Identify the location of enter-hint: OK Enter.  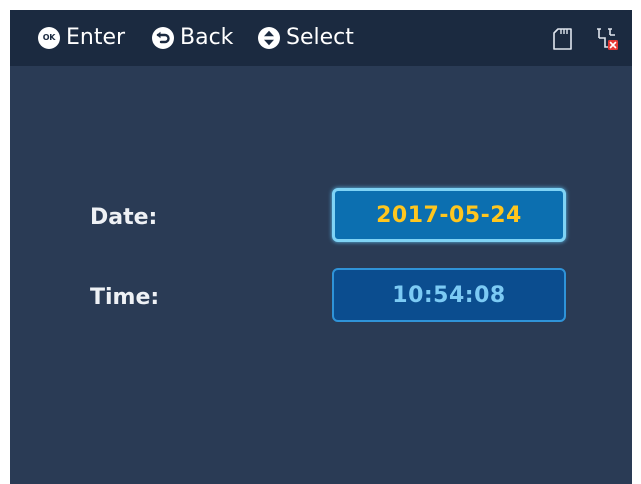
(81, 38).